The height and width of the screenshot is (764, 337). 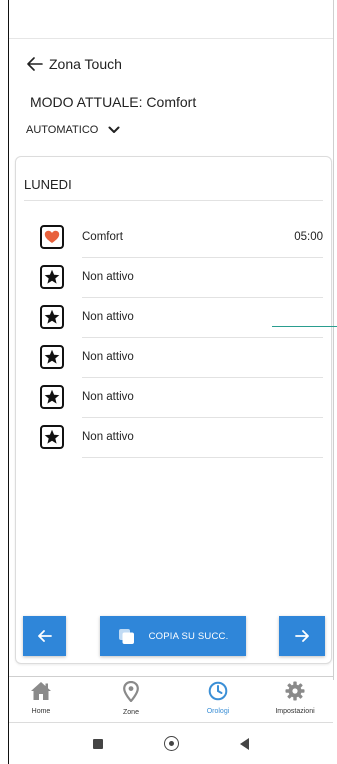 I want to click on home-circle-icon, so click(x=171, y=743).